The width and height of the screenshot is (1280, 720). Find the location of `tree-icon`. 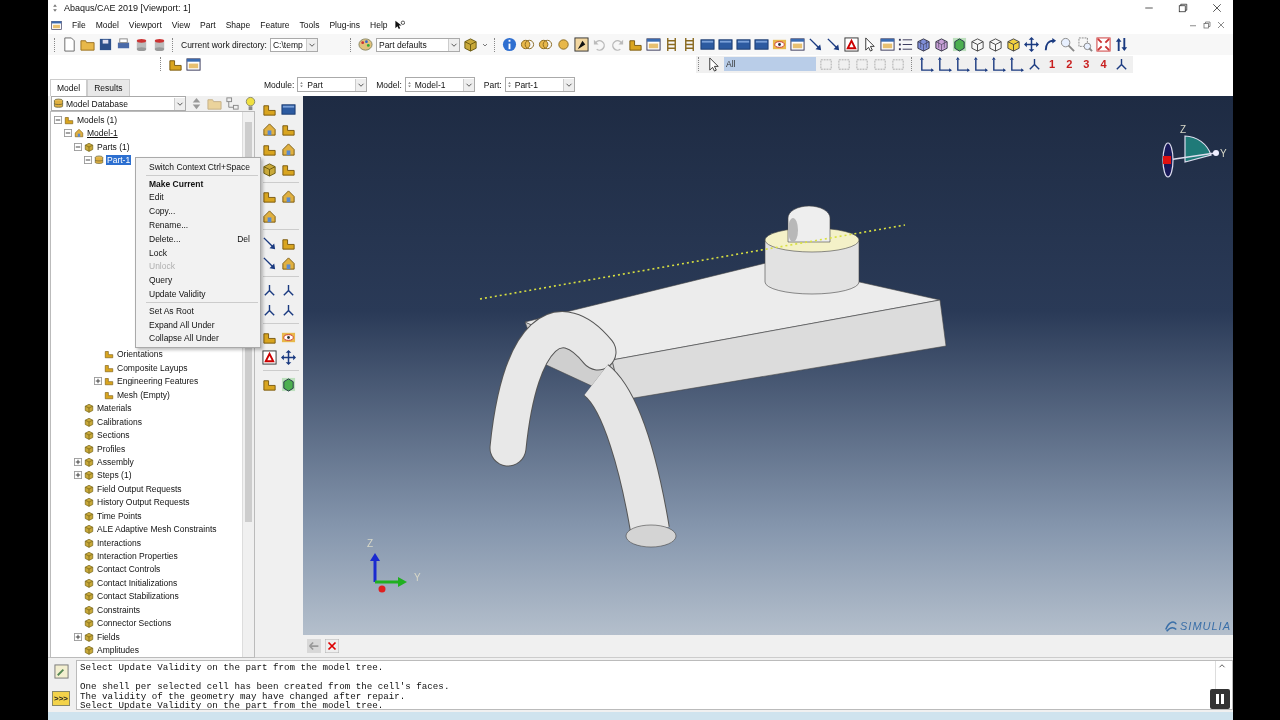

tree-icon is located at coordinates (232, 103).